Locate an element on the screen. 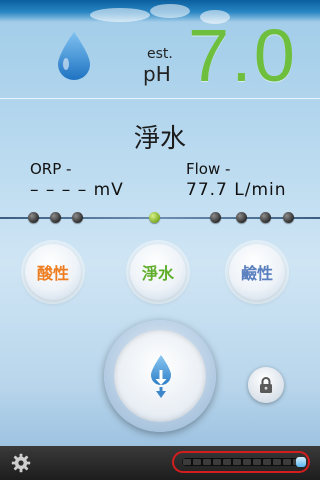  orp-value: – – – – mV is located at coordinates (77, 190).